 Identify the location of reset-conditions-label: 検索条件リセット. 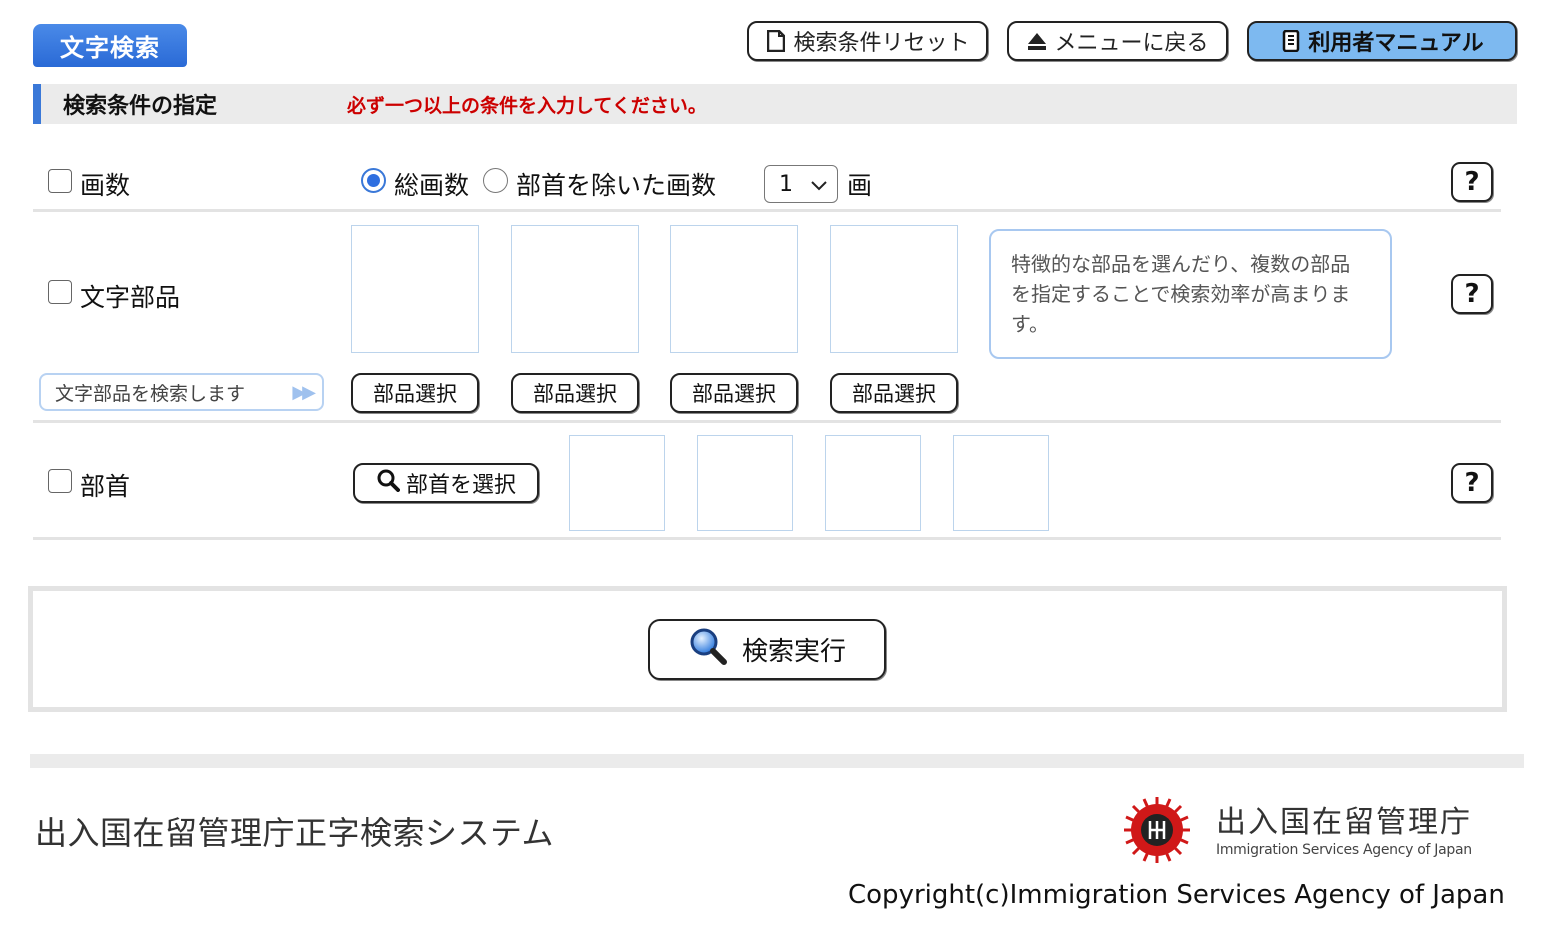
(881, 43).